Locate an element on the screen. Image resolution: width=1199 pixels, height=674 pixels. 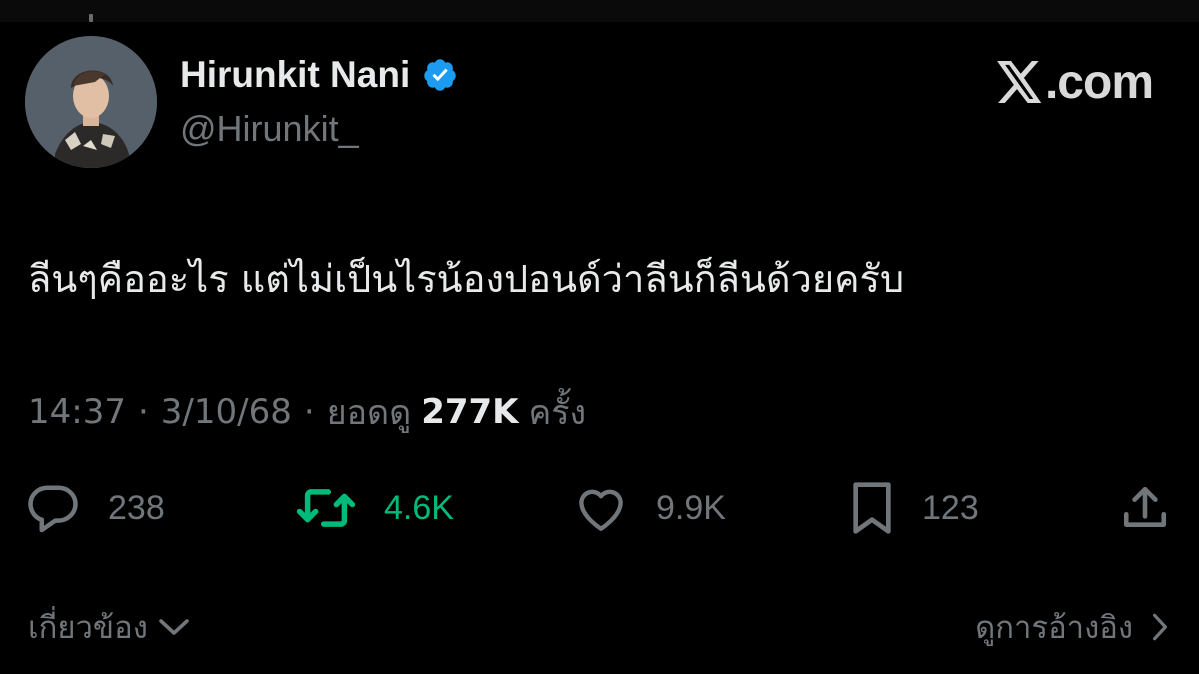
retweet-icon is located at coordinates (326, 508).